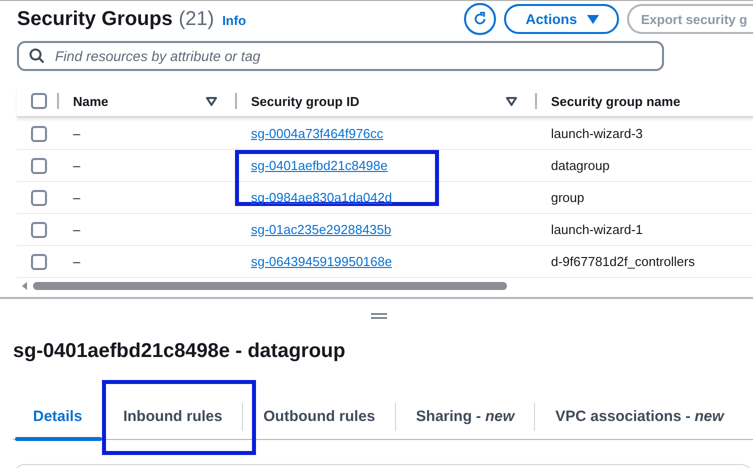 The image size is (753, 468). Describe the element at coordinates (615, 101) in the screenshot. I see `column-header: Security group name` at that location.